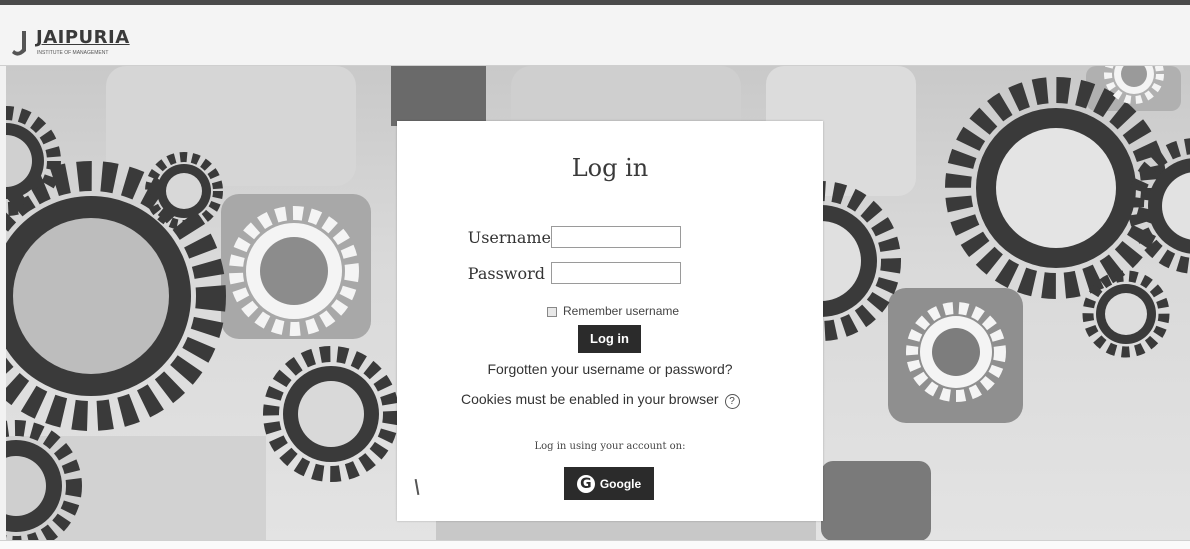 This screenshot has width=1190, height=549. Describe the element at coordinates (590, 399) in the screenshot. I see `cookies-notice-text: Cookies must be enabled in your browser` at that location.